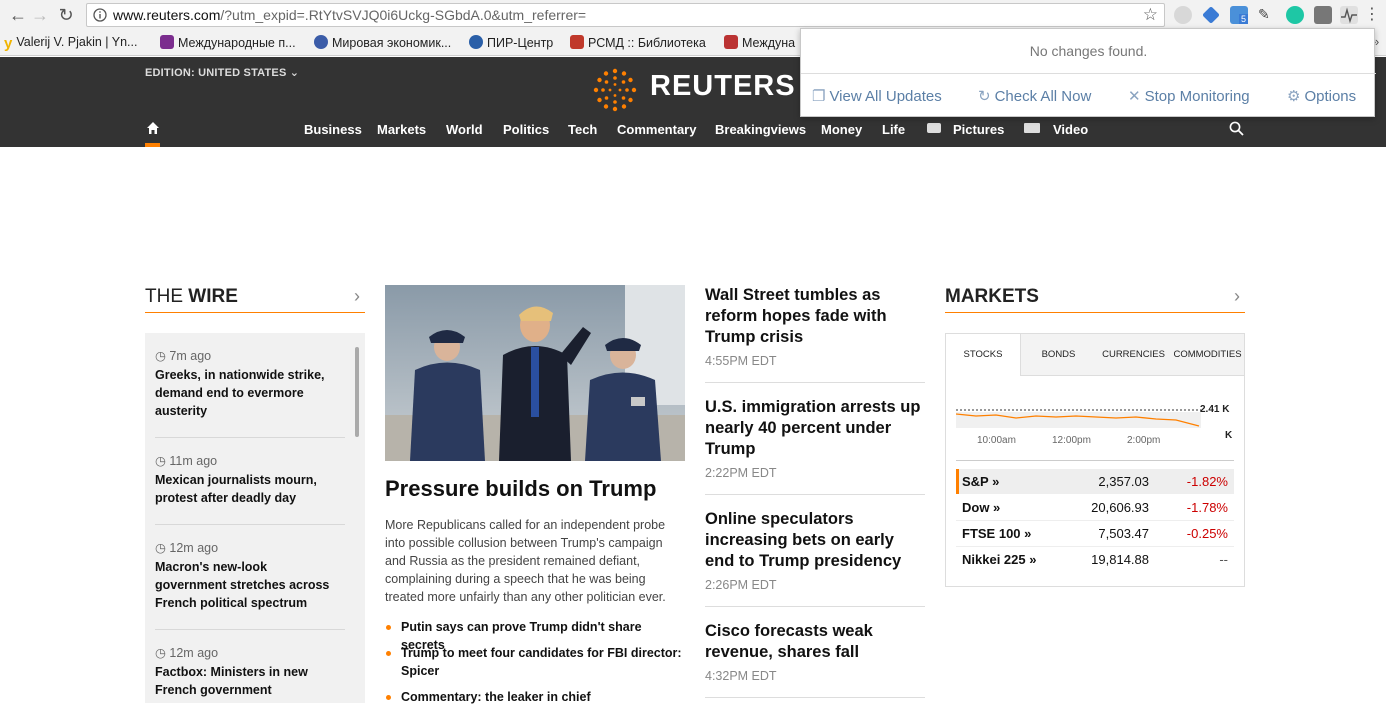 The width and height of the screenshot is (1386, 706). I want to click on wire-time-label: 12m ago, so click(194, 548).